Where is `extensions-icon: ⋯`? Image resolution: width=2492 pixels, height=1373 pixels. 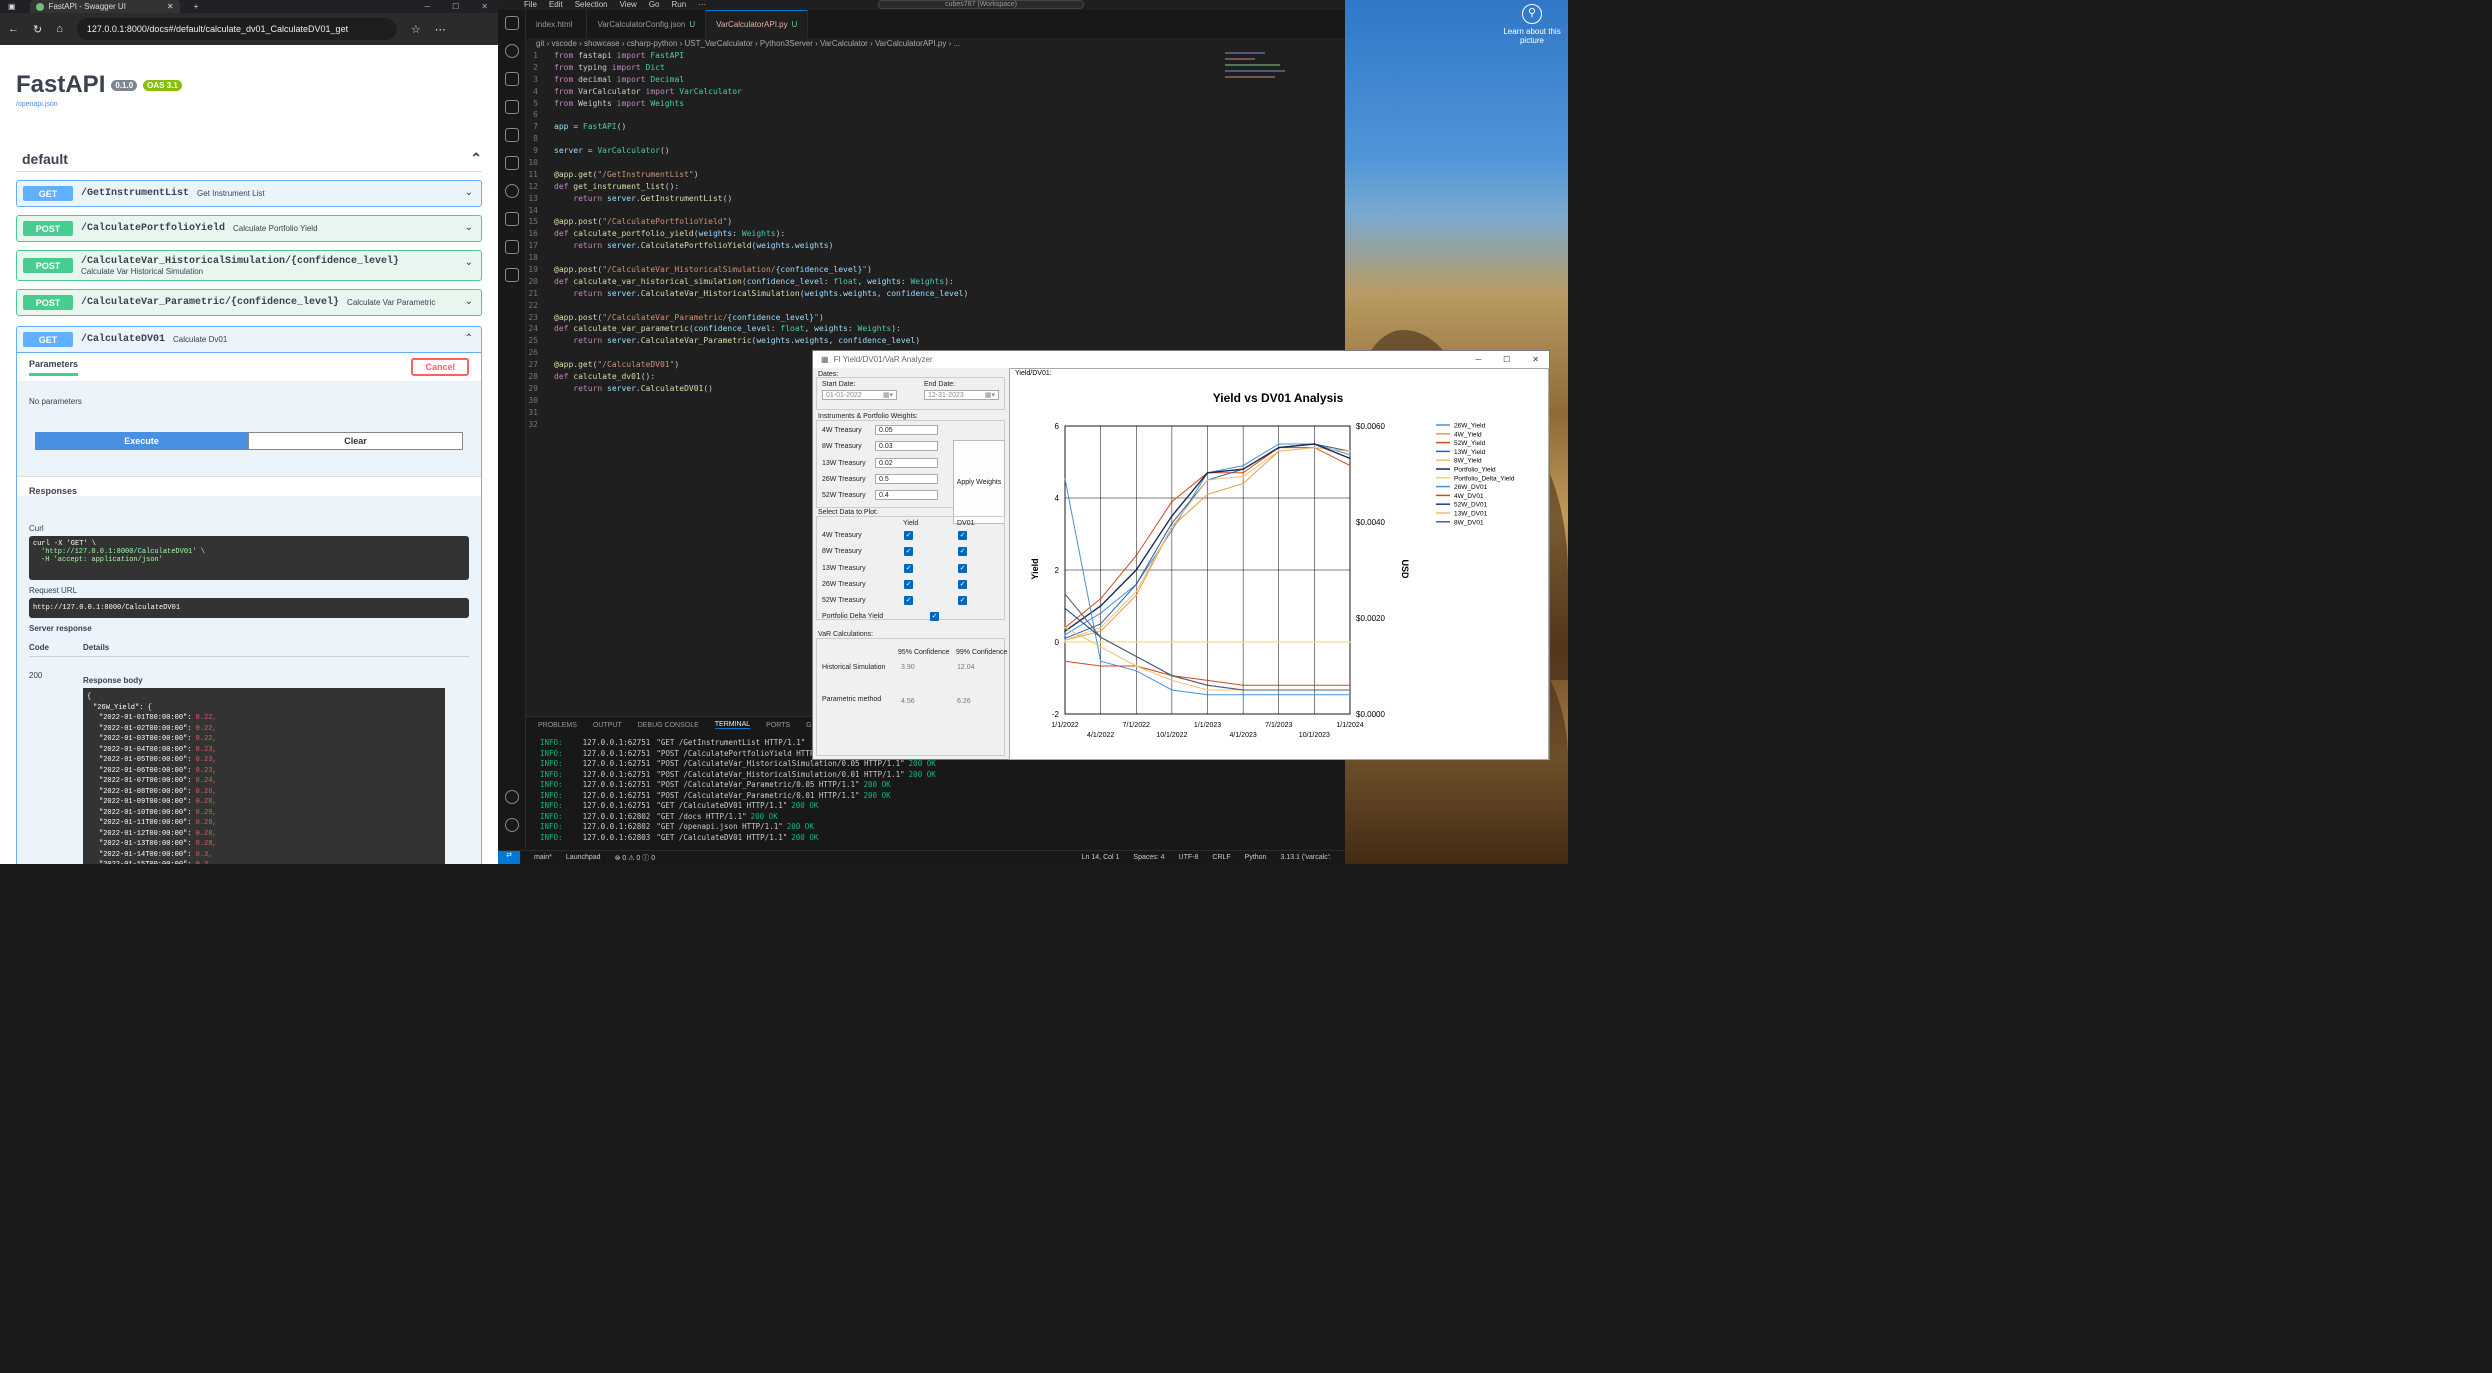 extensions-icon: ⋯ is located at coordinates (440, 29).